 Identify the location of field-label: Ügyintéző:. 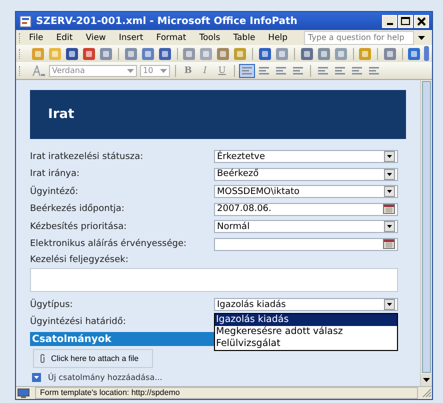
(55, 191).